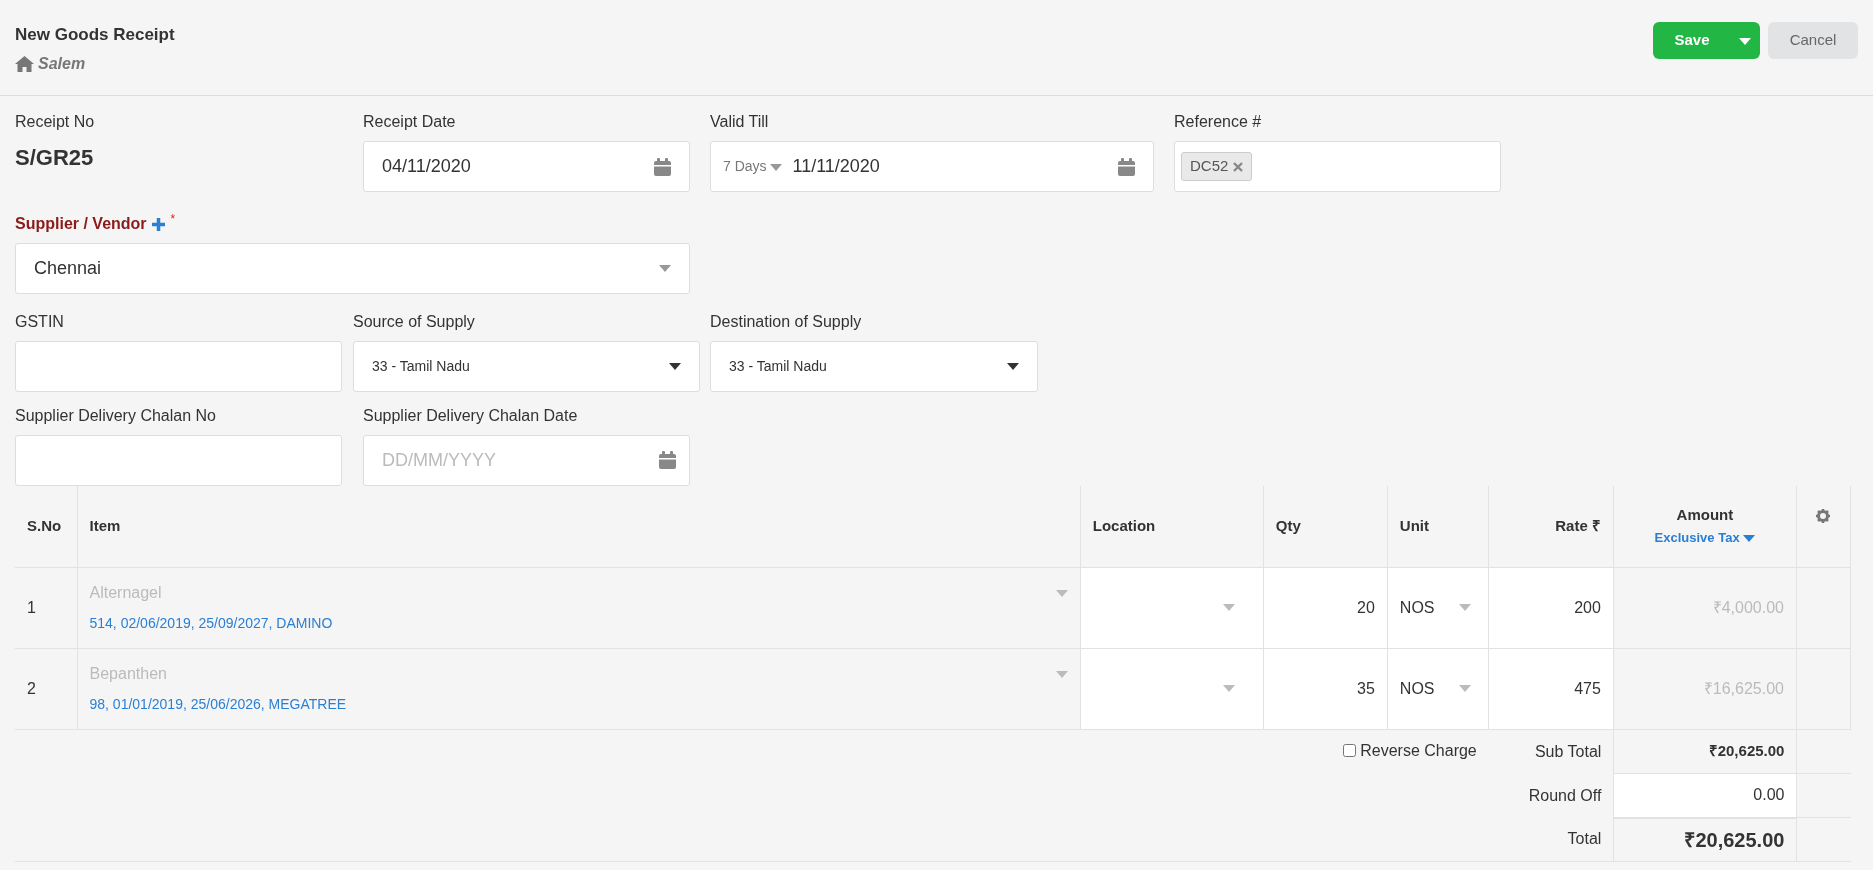 The height and width of the screenshot is (870, 1873). I want to click on reference-field: DC52, so click(1337, 166).